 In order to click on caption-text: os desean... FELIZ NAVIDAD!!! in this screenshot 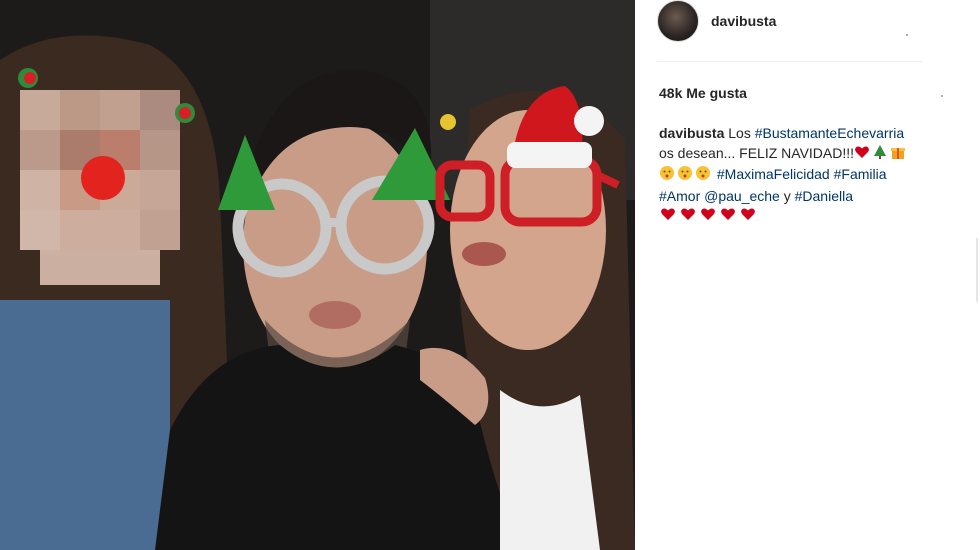, I will do `click(757, 152)`.